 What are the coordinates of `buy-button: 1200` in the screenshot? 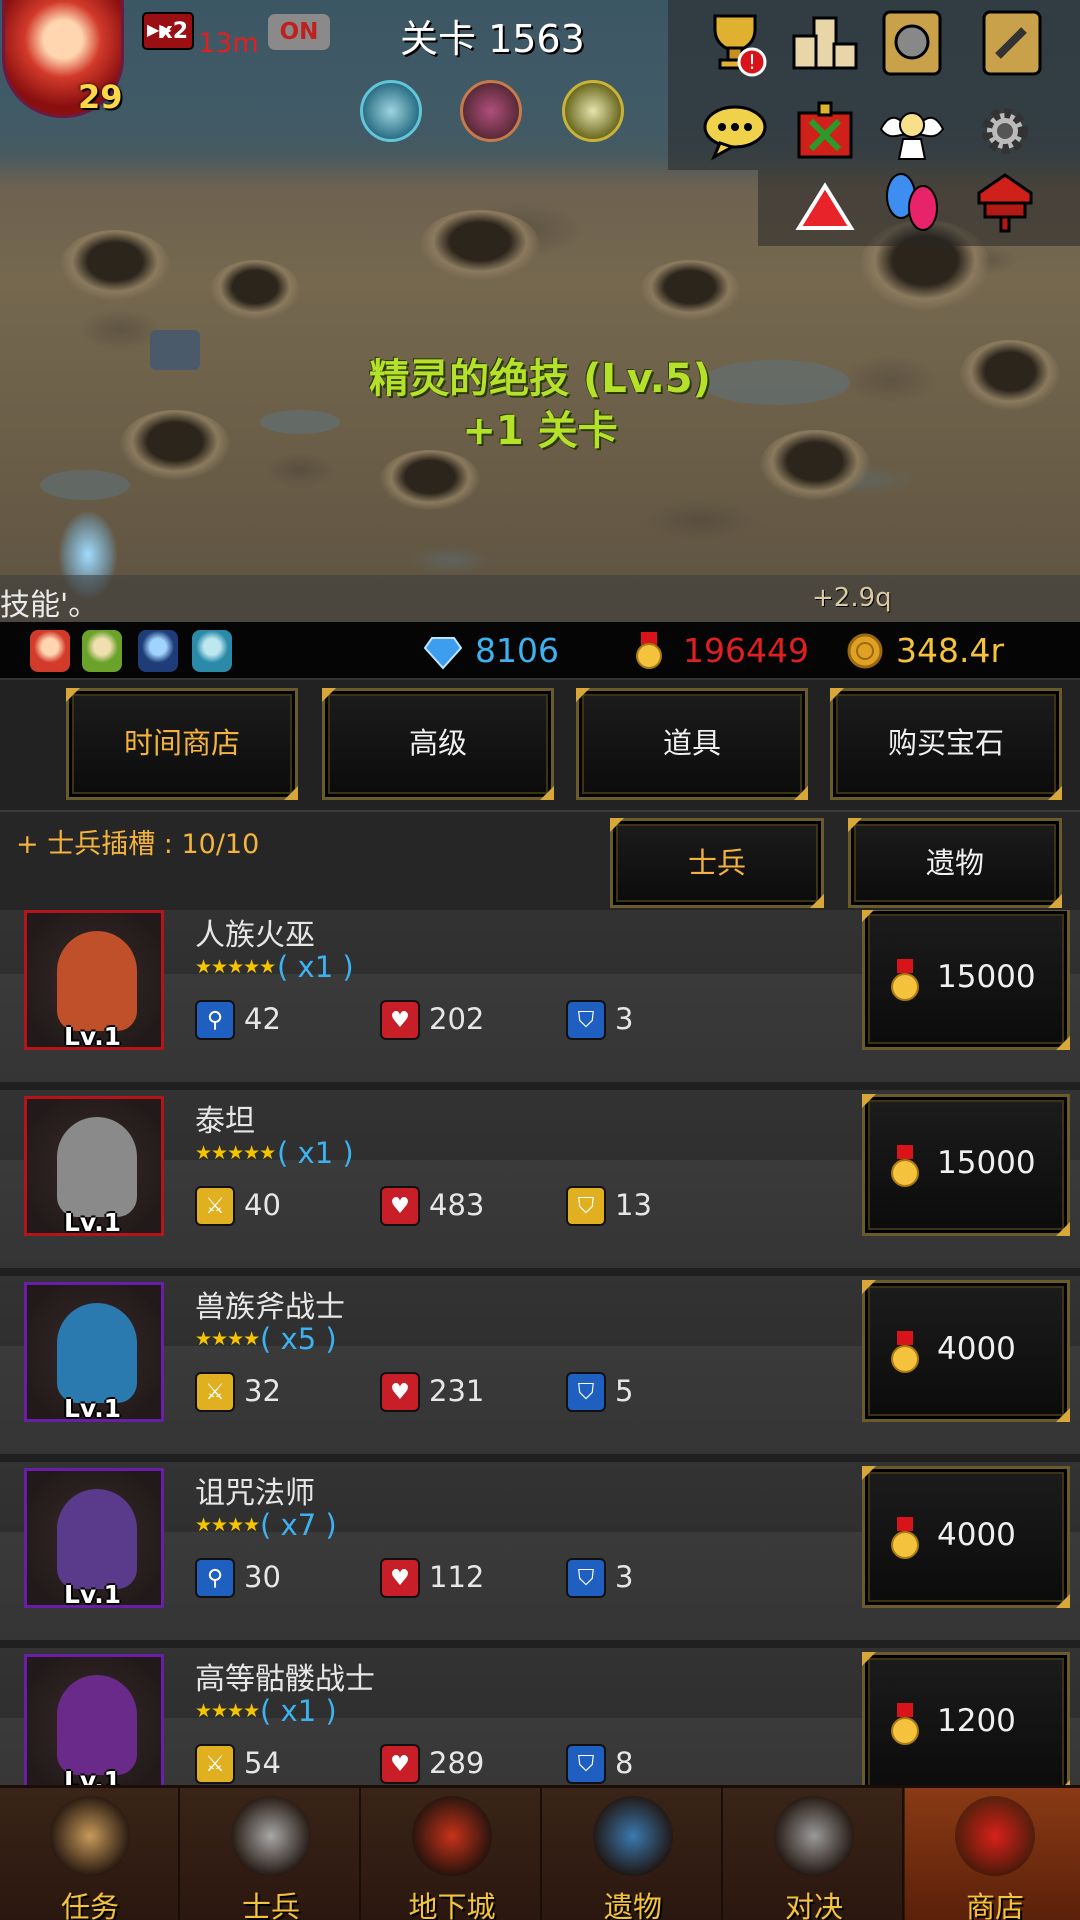 It's located at (966, 1718).